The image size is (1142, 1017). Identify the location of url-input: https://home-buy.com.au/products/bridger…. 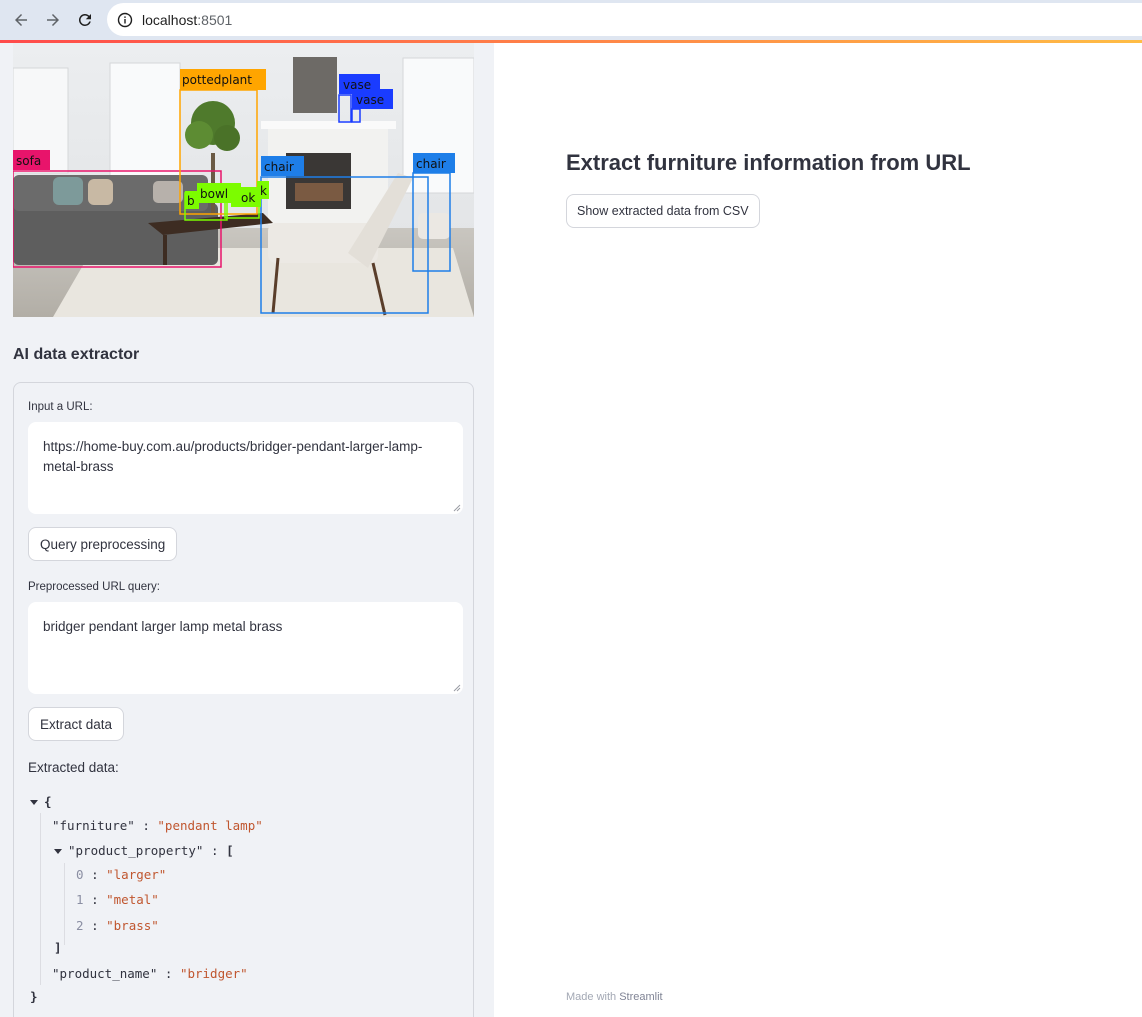
(245, 468).